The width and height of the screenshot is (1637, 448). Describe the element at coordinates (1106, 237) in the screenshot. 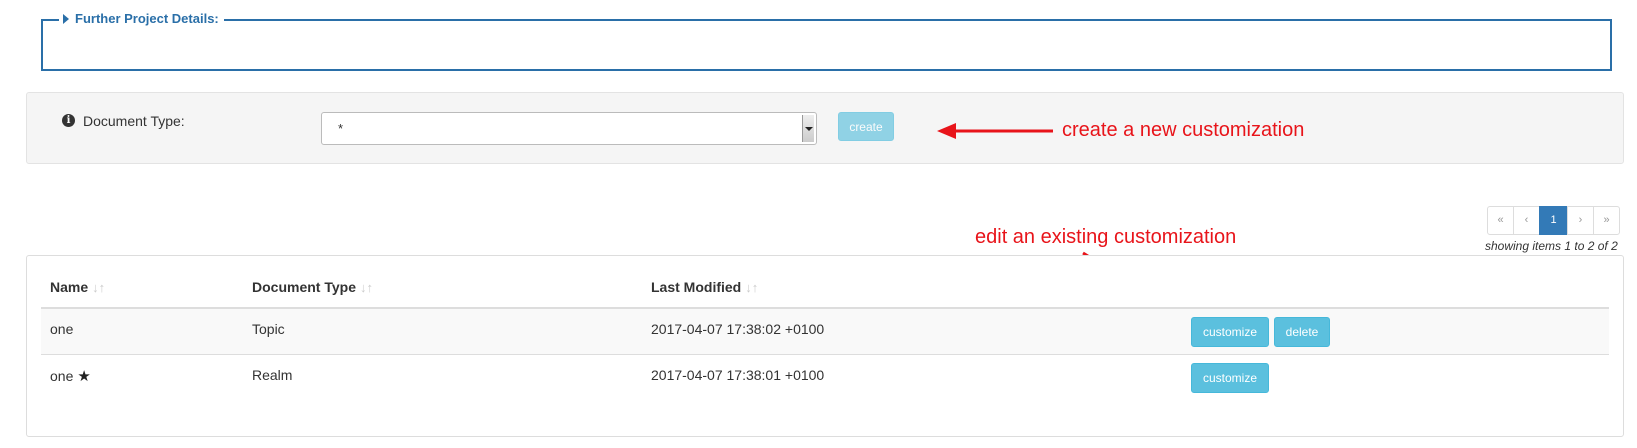

I see `edit-annotation-text: edit an existing customization` at that location.